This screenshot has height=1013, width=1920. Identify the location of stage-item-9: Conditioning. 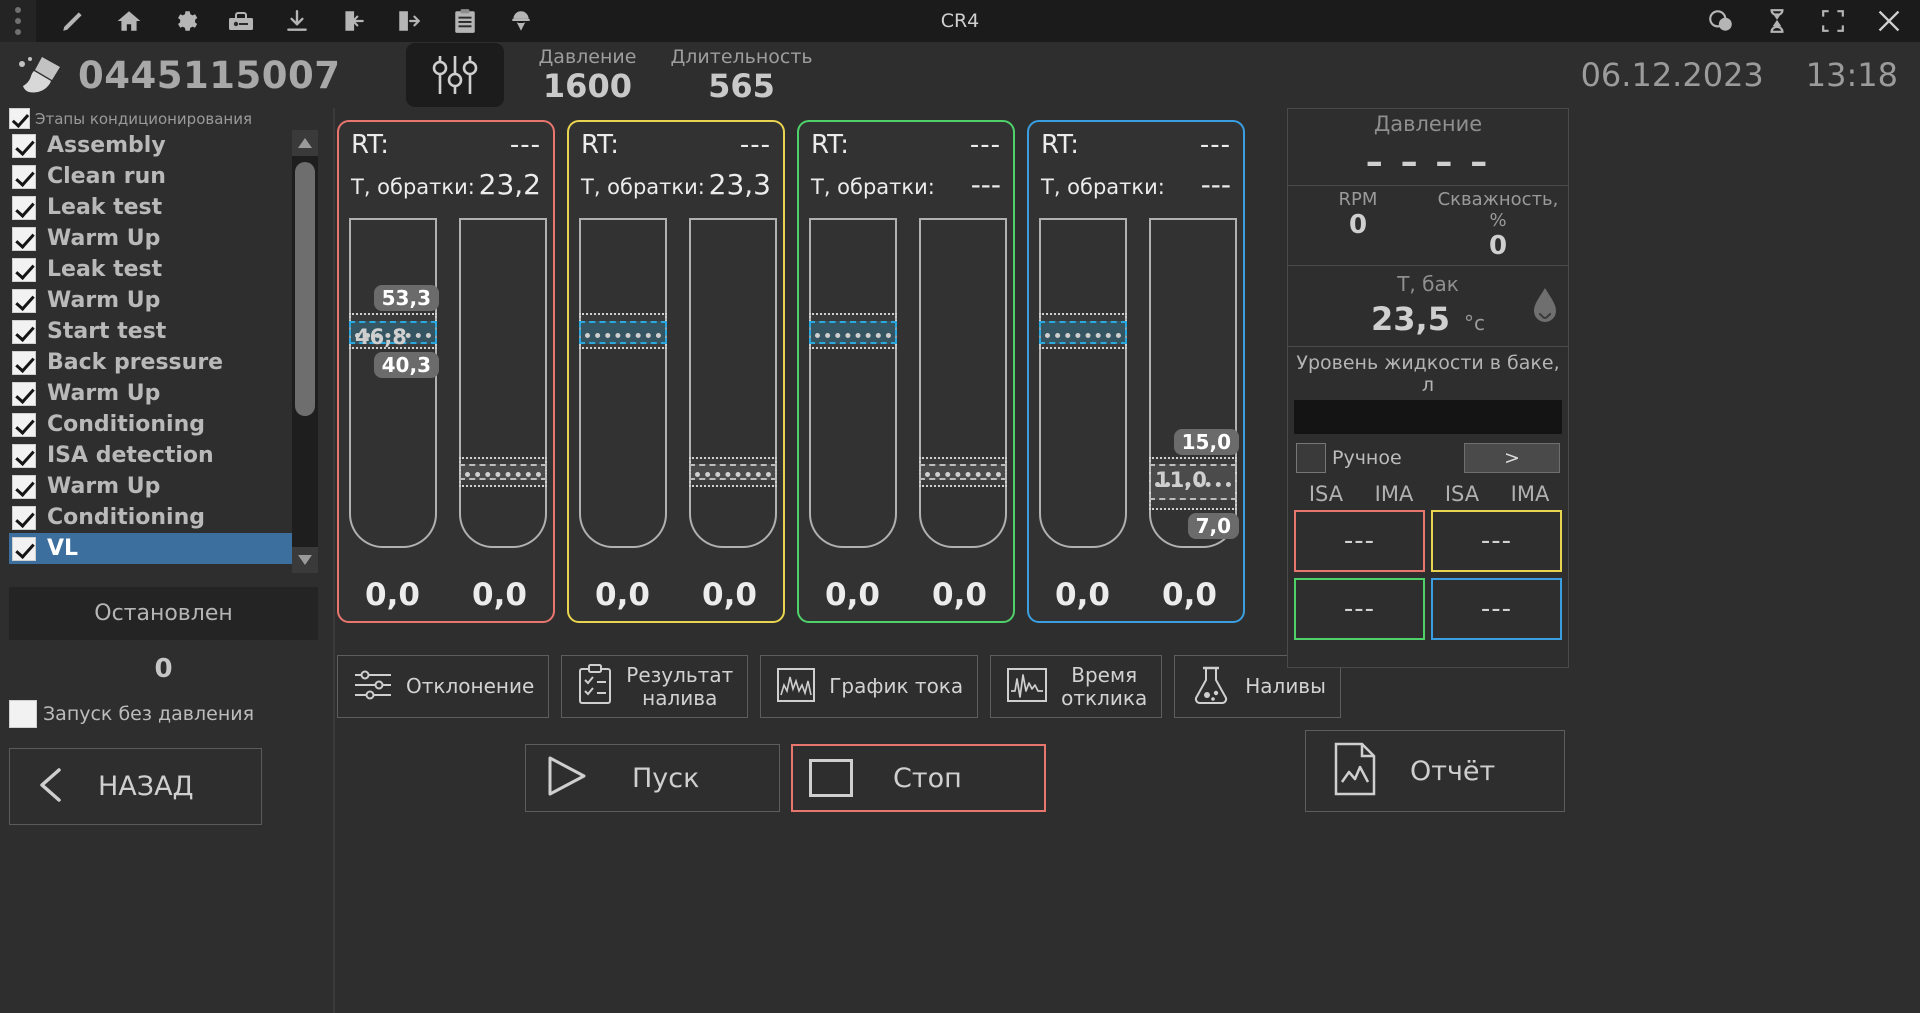
(154, 424).